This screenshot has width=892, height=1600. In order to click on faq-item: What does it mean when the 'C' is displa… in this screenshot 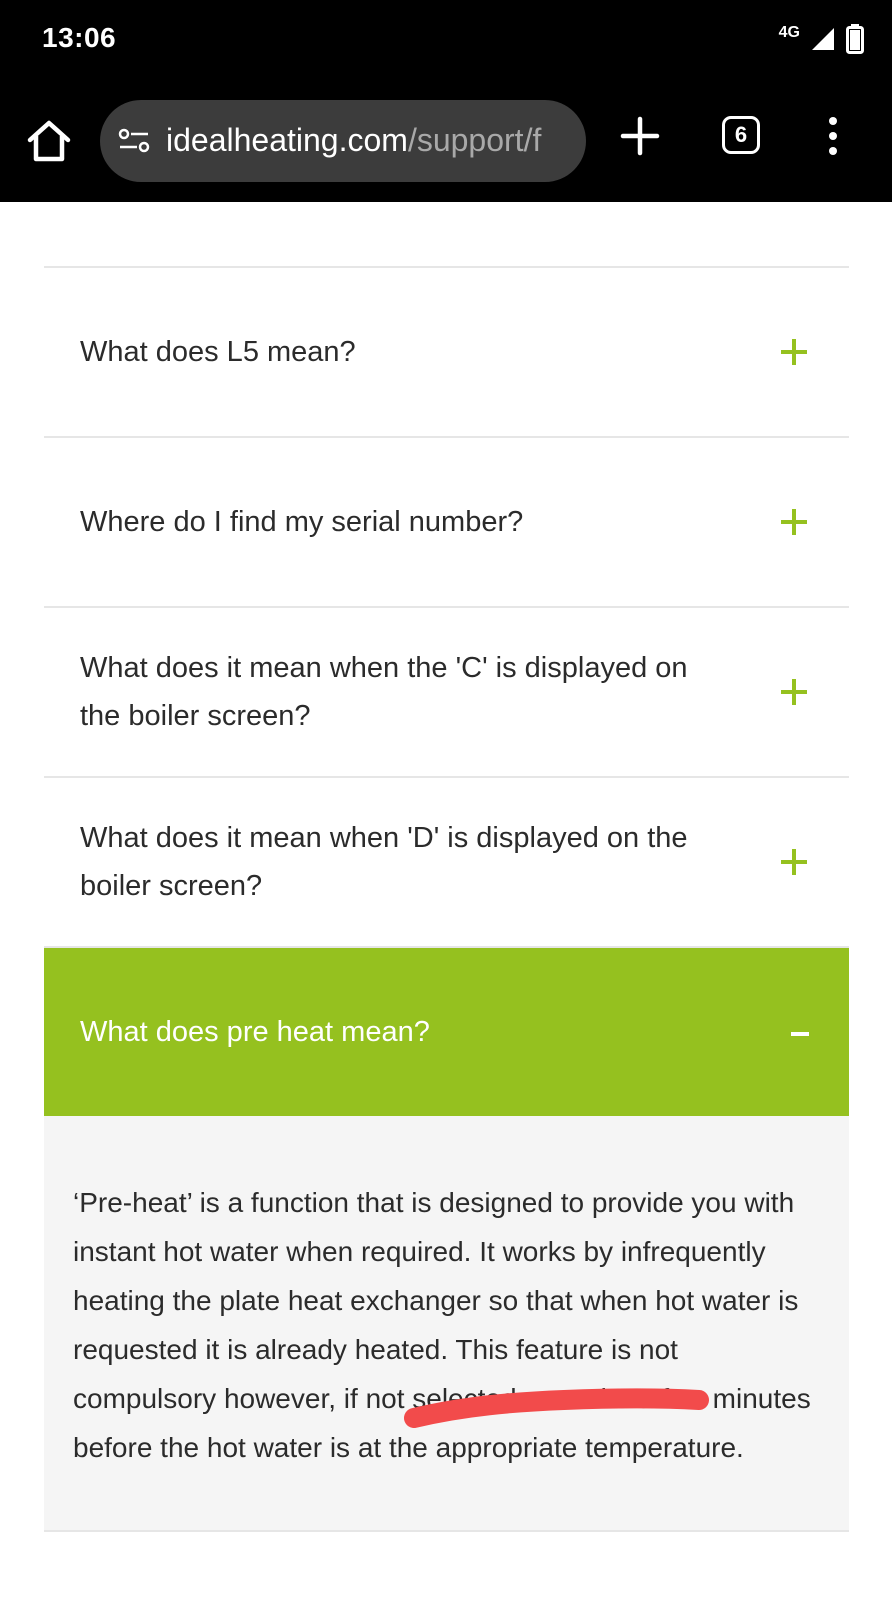, I will do `click(446, 691)`.